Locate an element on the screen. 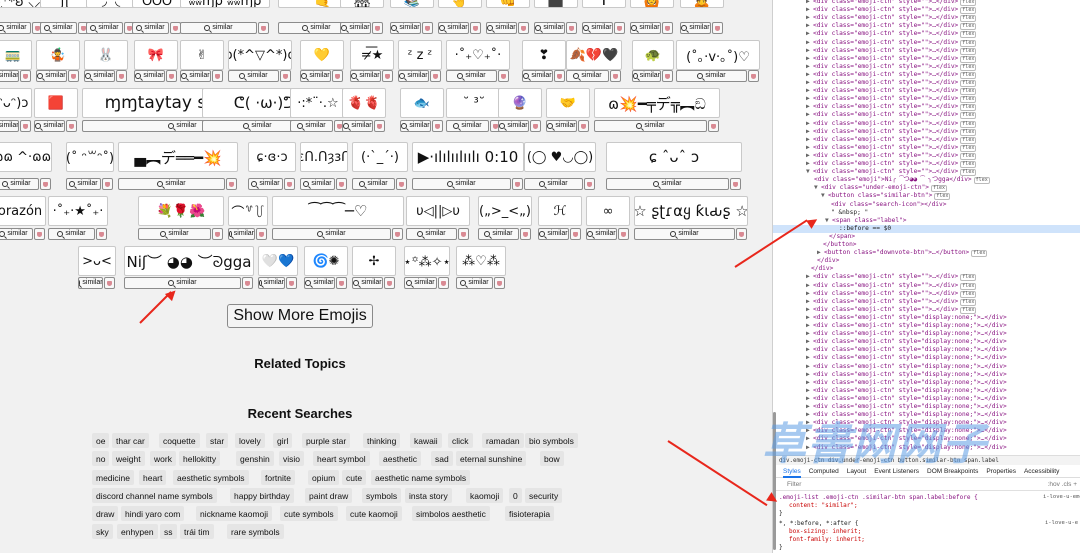 The width and height of the screenshot is (1080, 553). search-chip: thar car is located at coordinates (130, 440).